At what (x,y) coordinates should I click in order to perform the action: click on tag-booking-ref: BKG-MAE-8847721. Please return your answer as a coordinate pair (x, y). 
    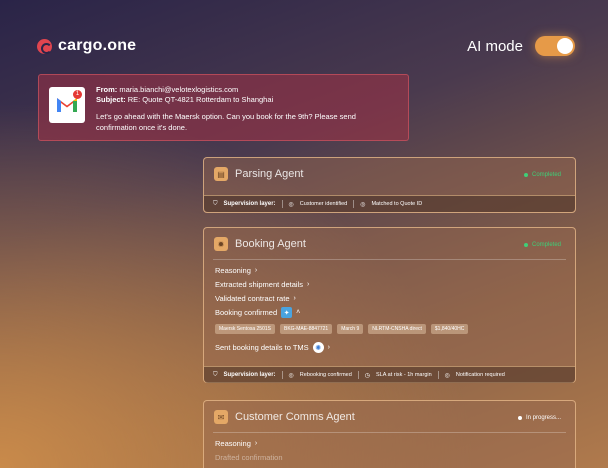
    Looking at the image, I should click on (306, 329).